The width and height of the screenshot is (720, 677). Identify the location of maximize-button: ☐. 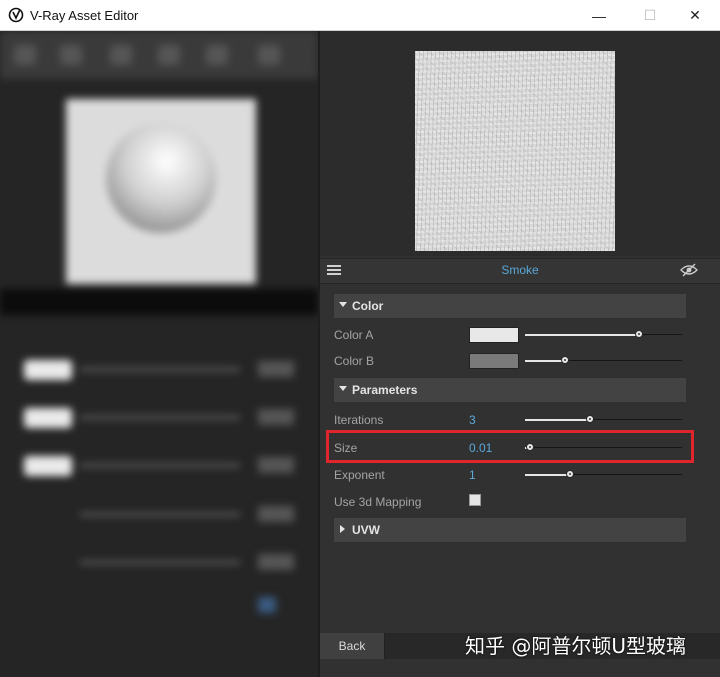
(650, 15).